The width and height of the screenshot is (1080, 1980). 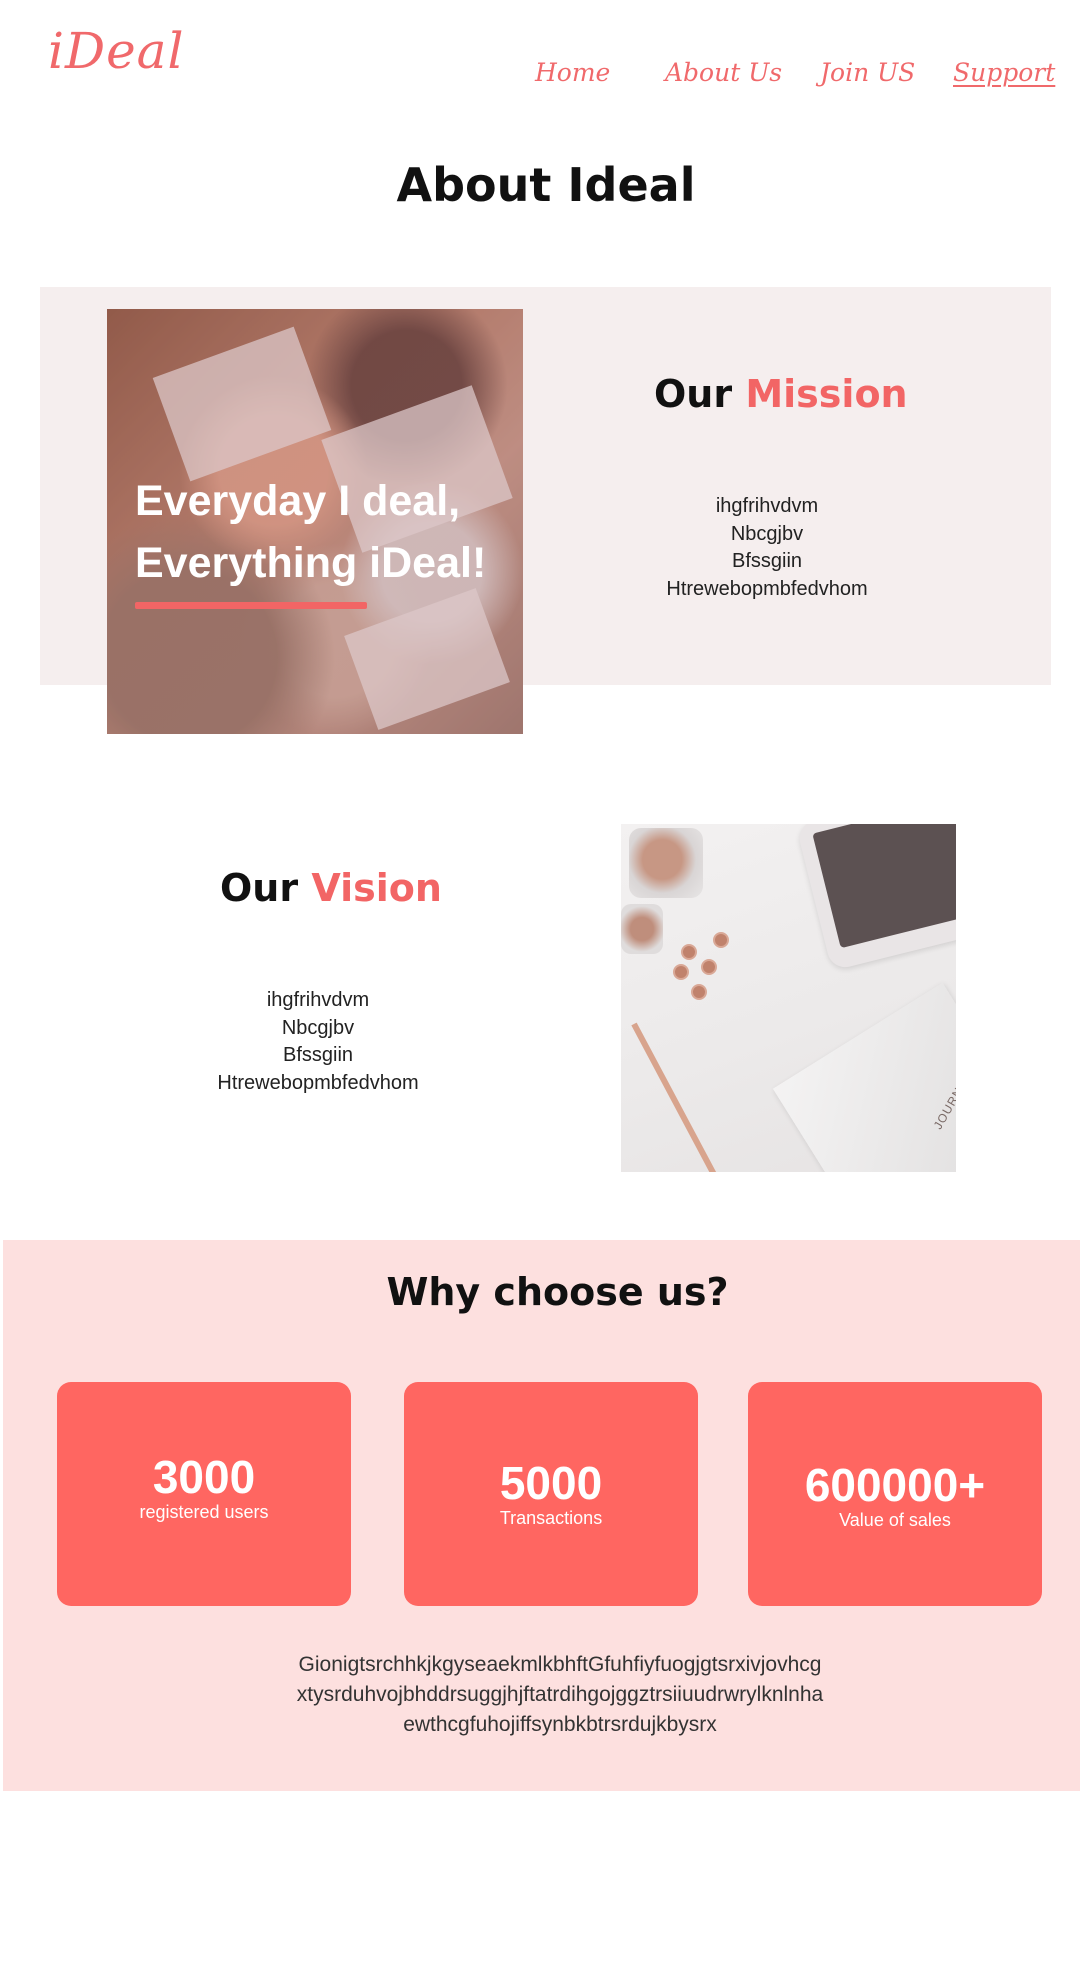 What do you see at coordinates (767, 588) in the screenshot?
I see `mission-line: Htrewebopmbfedvhom` at bounding box center [767, 588].